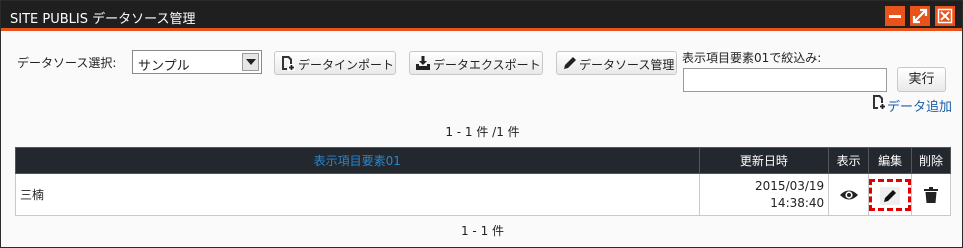 The width and height of the screenshot is (963, 248). I want to click on datasource-manage-button: データソース管理, so click(616, 63).